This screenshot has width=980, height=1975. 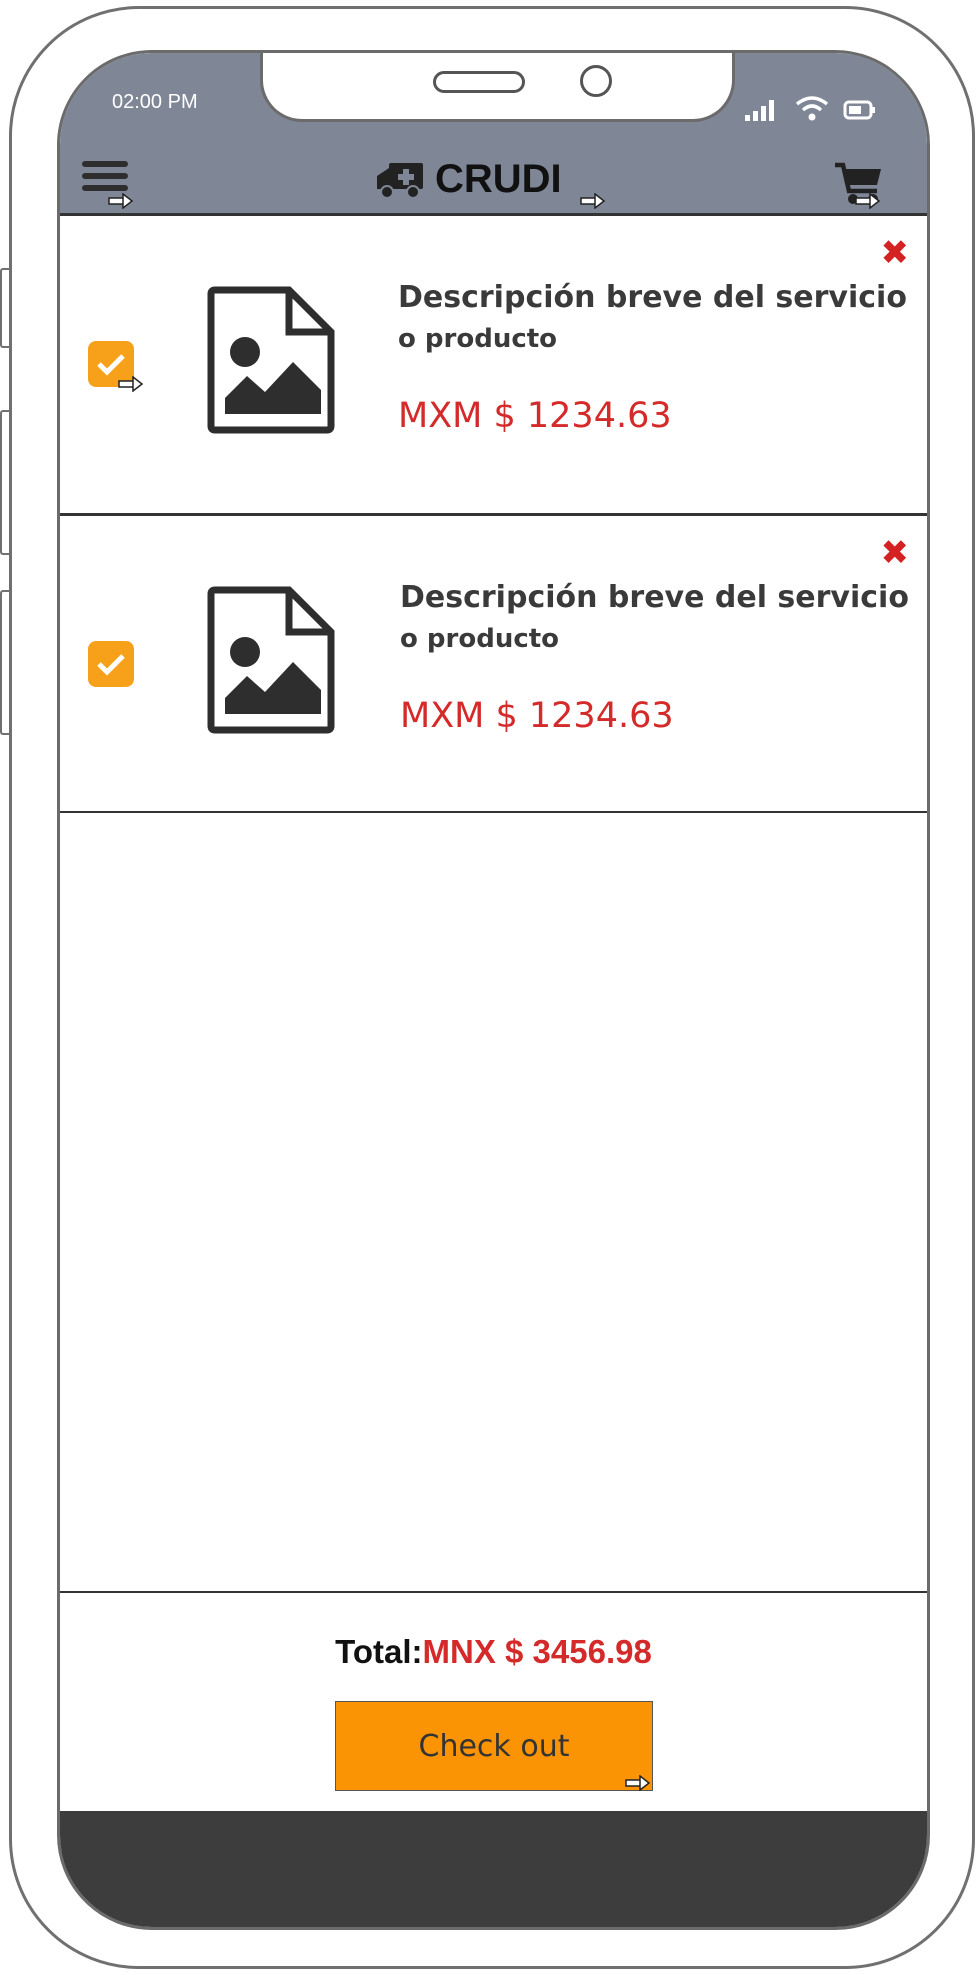 I want to click on phone-camera, so click(x=596, y=81).